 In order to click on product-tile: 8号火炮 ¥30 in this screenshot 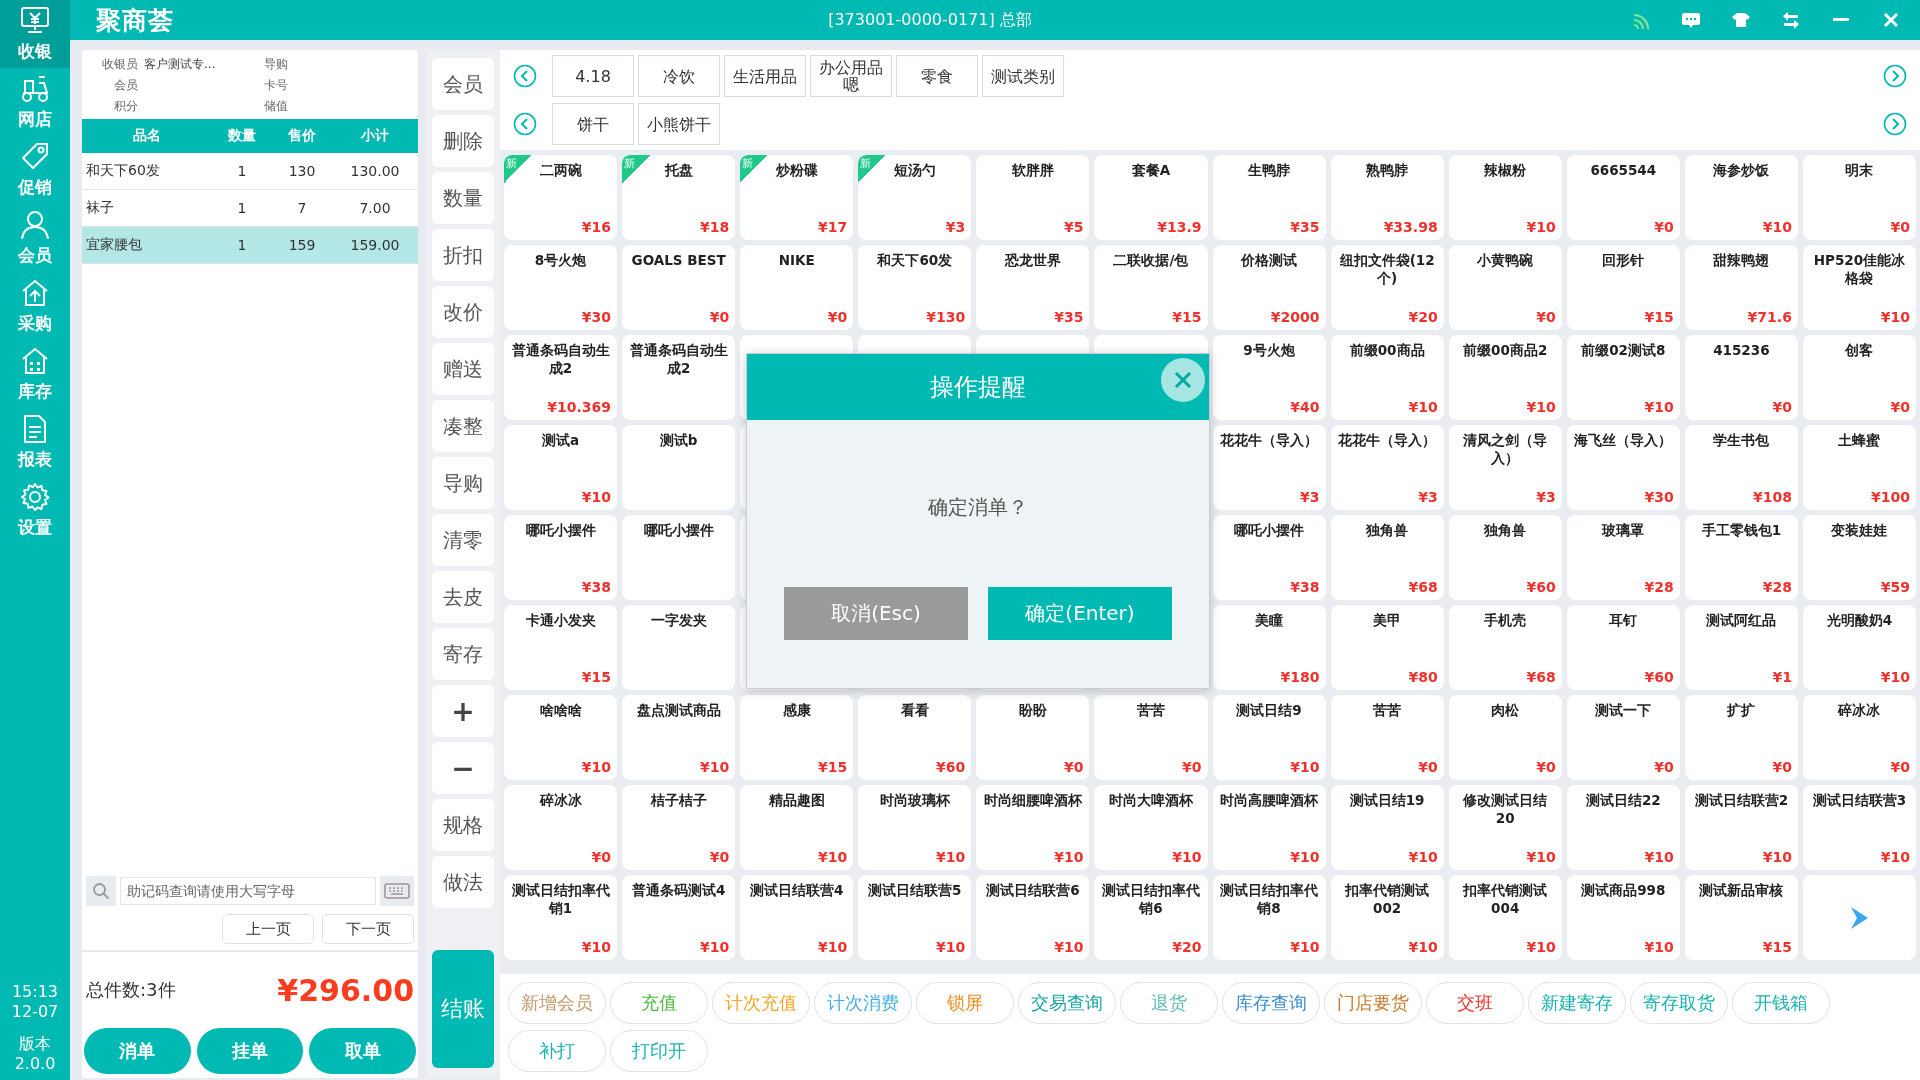, I will do `click(561, 287)`.